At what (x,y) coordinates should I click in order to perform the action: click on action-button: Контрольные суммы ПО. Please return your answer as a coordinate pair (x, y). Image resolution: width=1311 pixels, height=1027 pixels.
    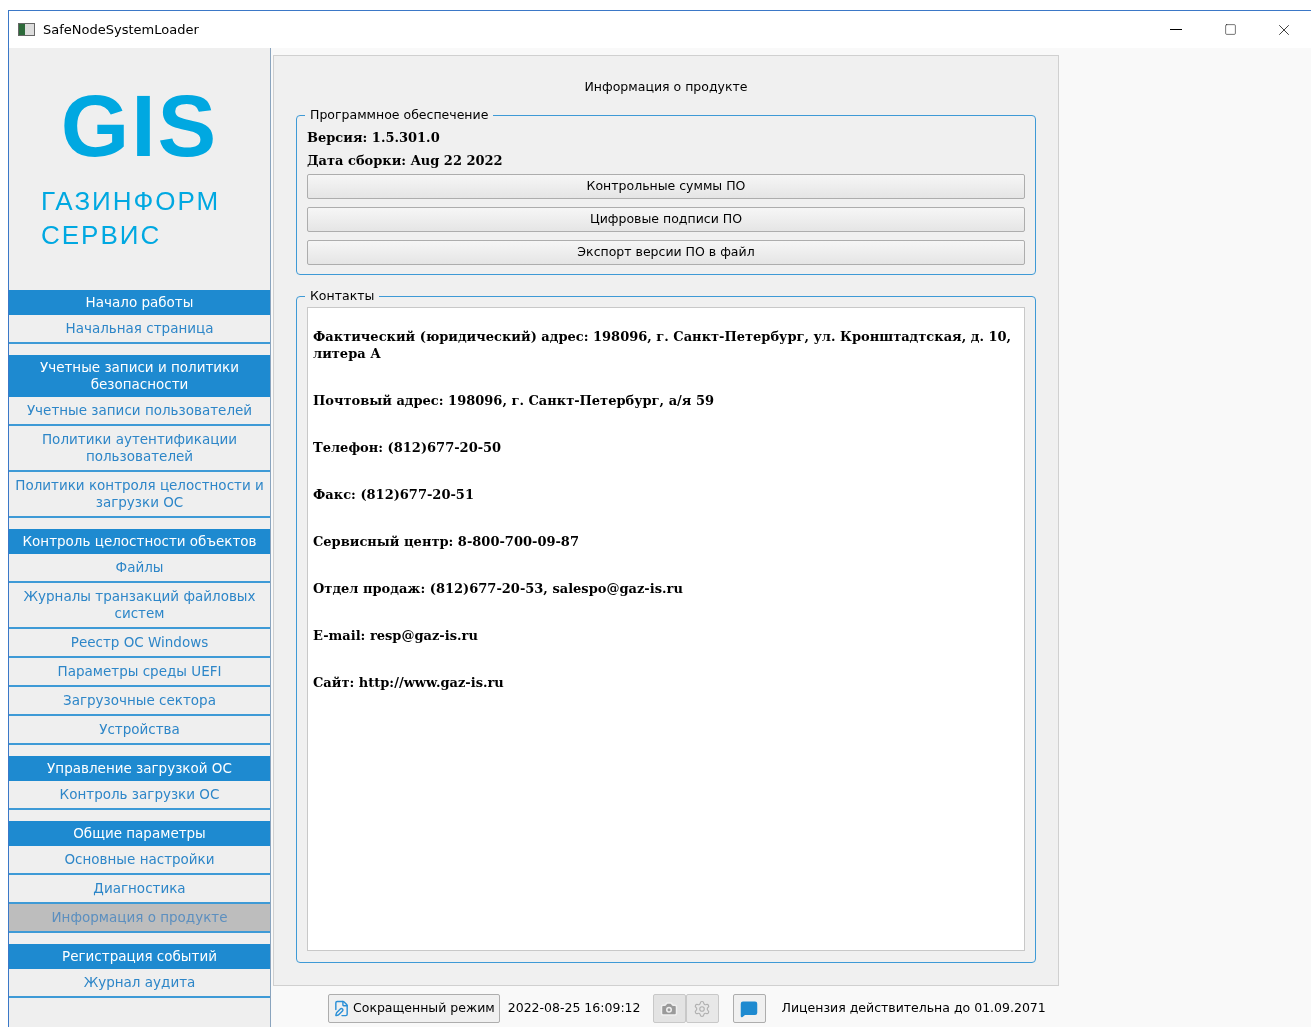
    Looking at the image, I should click on (666, 186).